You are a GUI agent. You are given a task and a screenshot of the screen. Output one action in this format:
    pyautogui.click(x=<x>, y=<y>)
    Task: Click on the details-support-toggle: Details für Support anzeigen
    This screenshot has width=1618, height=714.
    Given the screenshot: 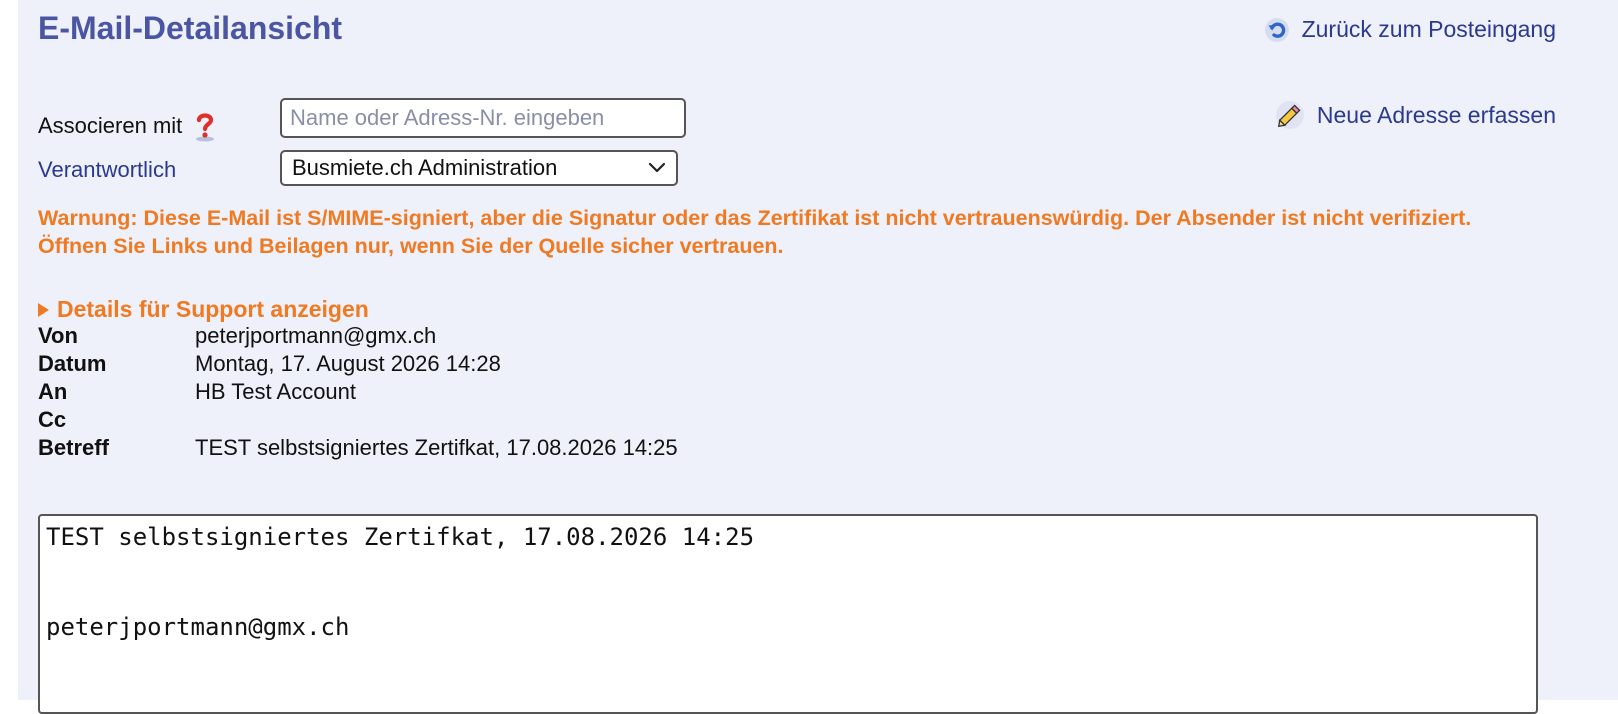 What is the action you would take?
    pyautogui.click(x=203, y=309)
    